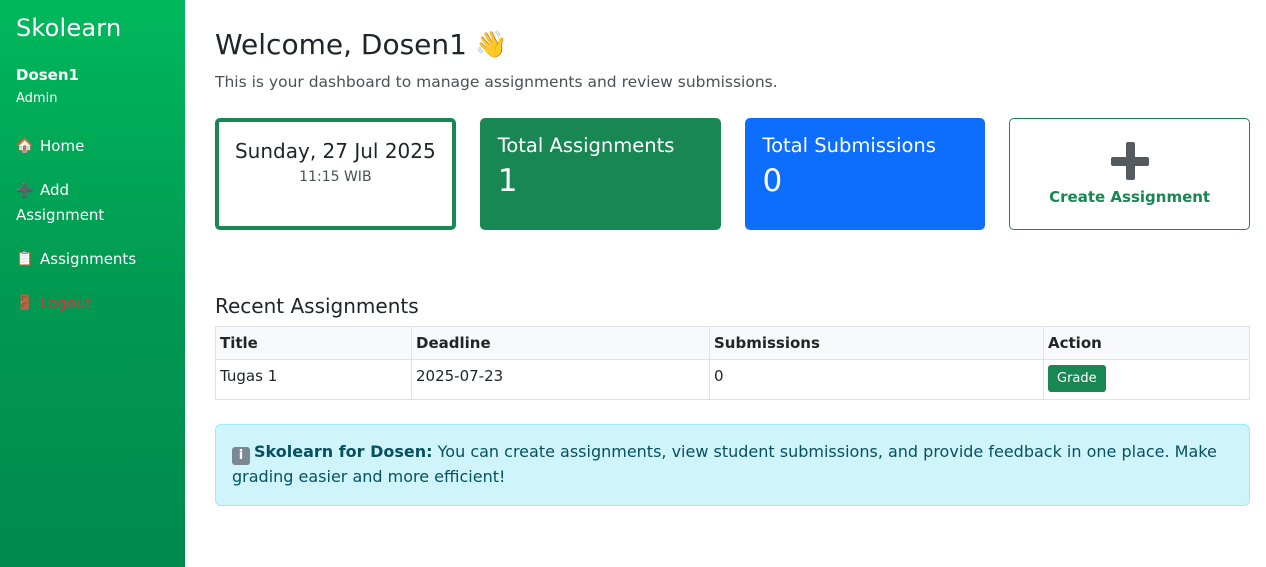 This screenshot has width=1266, height=567. Describe the element at coordinates (92, 202) in the screenshot. I see `sidebar-item-add-assignment: ➕ Add Assignment` at that location.